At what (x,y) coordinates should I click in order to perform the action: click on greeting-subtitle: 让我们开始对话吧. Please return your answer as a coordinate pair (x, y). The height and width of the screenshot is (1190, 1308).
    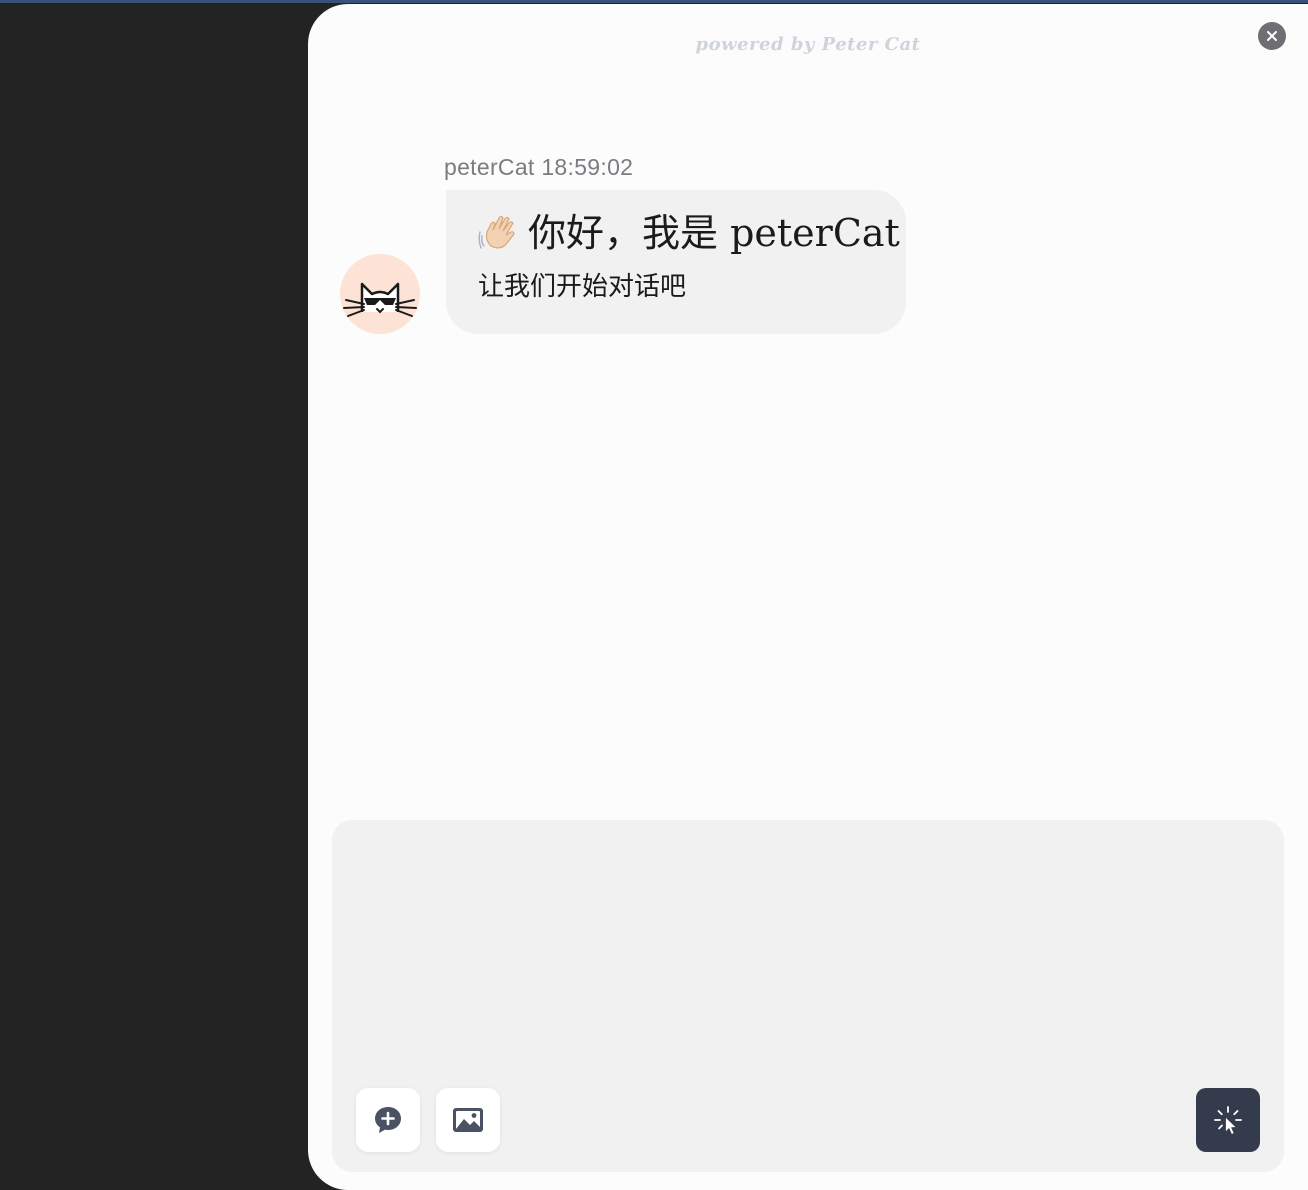
    Looking at the image, I should click on (582, 287).